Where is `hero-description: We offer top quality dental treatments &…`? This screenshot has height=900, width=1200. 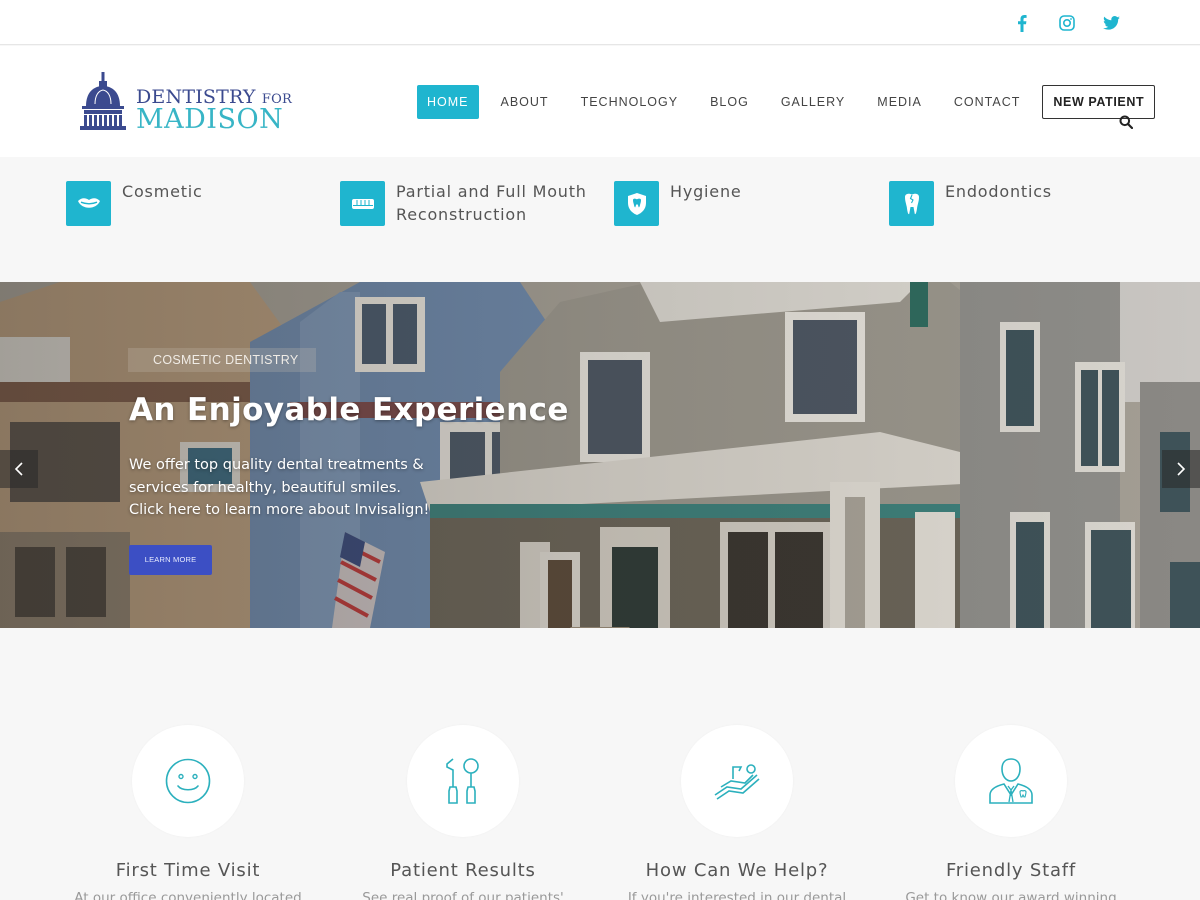 hero-description: We offer top quality dental treatments &… is located at coordinates (294, 488).